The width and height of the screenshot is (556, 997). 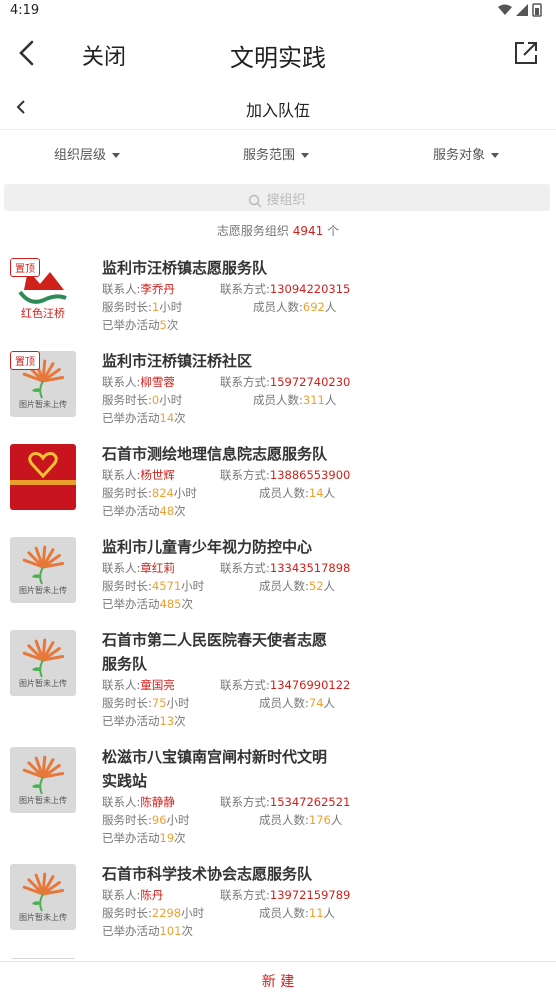 I want to click on heart-flag-icon, so click(x=43, y=468).